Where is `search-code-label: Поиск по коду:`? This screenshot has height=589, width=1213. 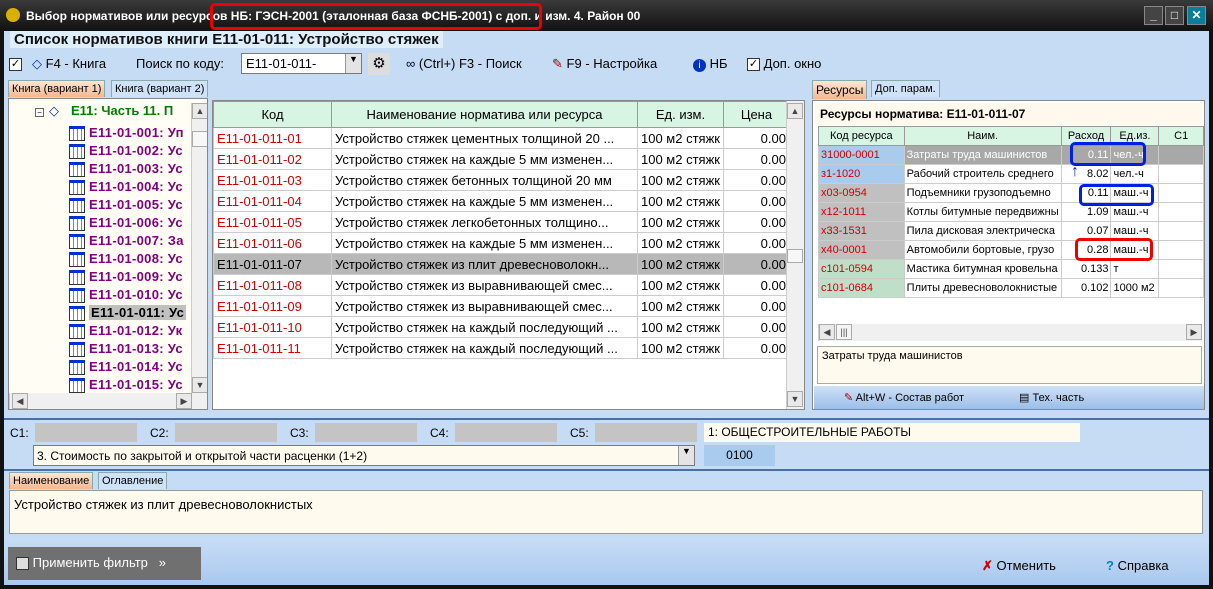
search-code-label: Поиск по коду: is located at coordinates (180, 63).